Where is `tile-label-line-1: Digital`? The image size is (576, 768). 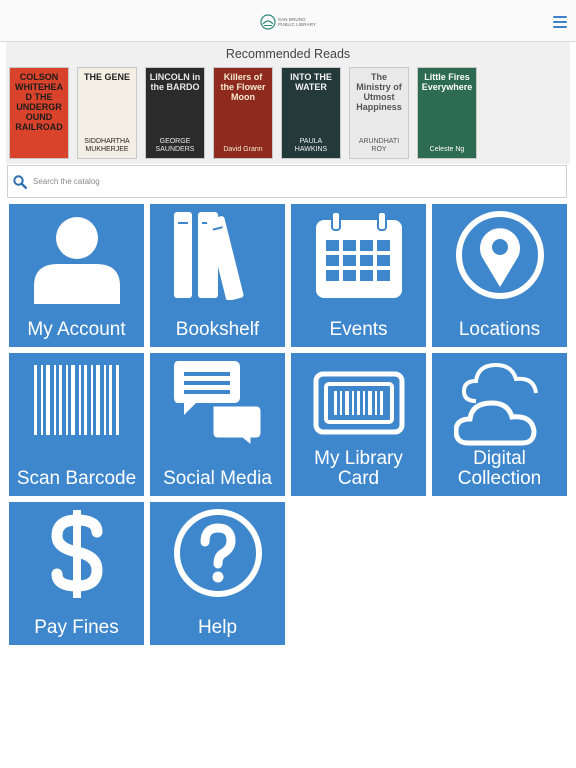 tile-label-line-1: Digital is located at coordinates (499, 458).